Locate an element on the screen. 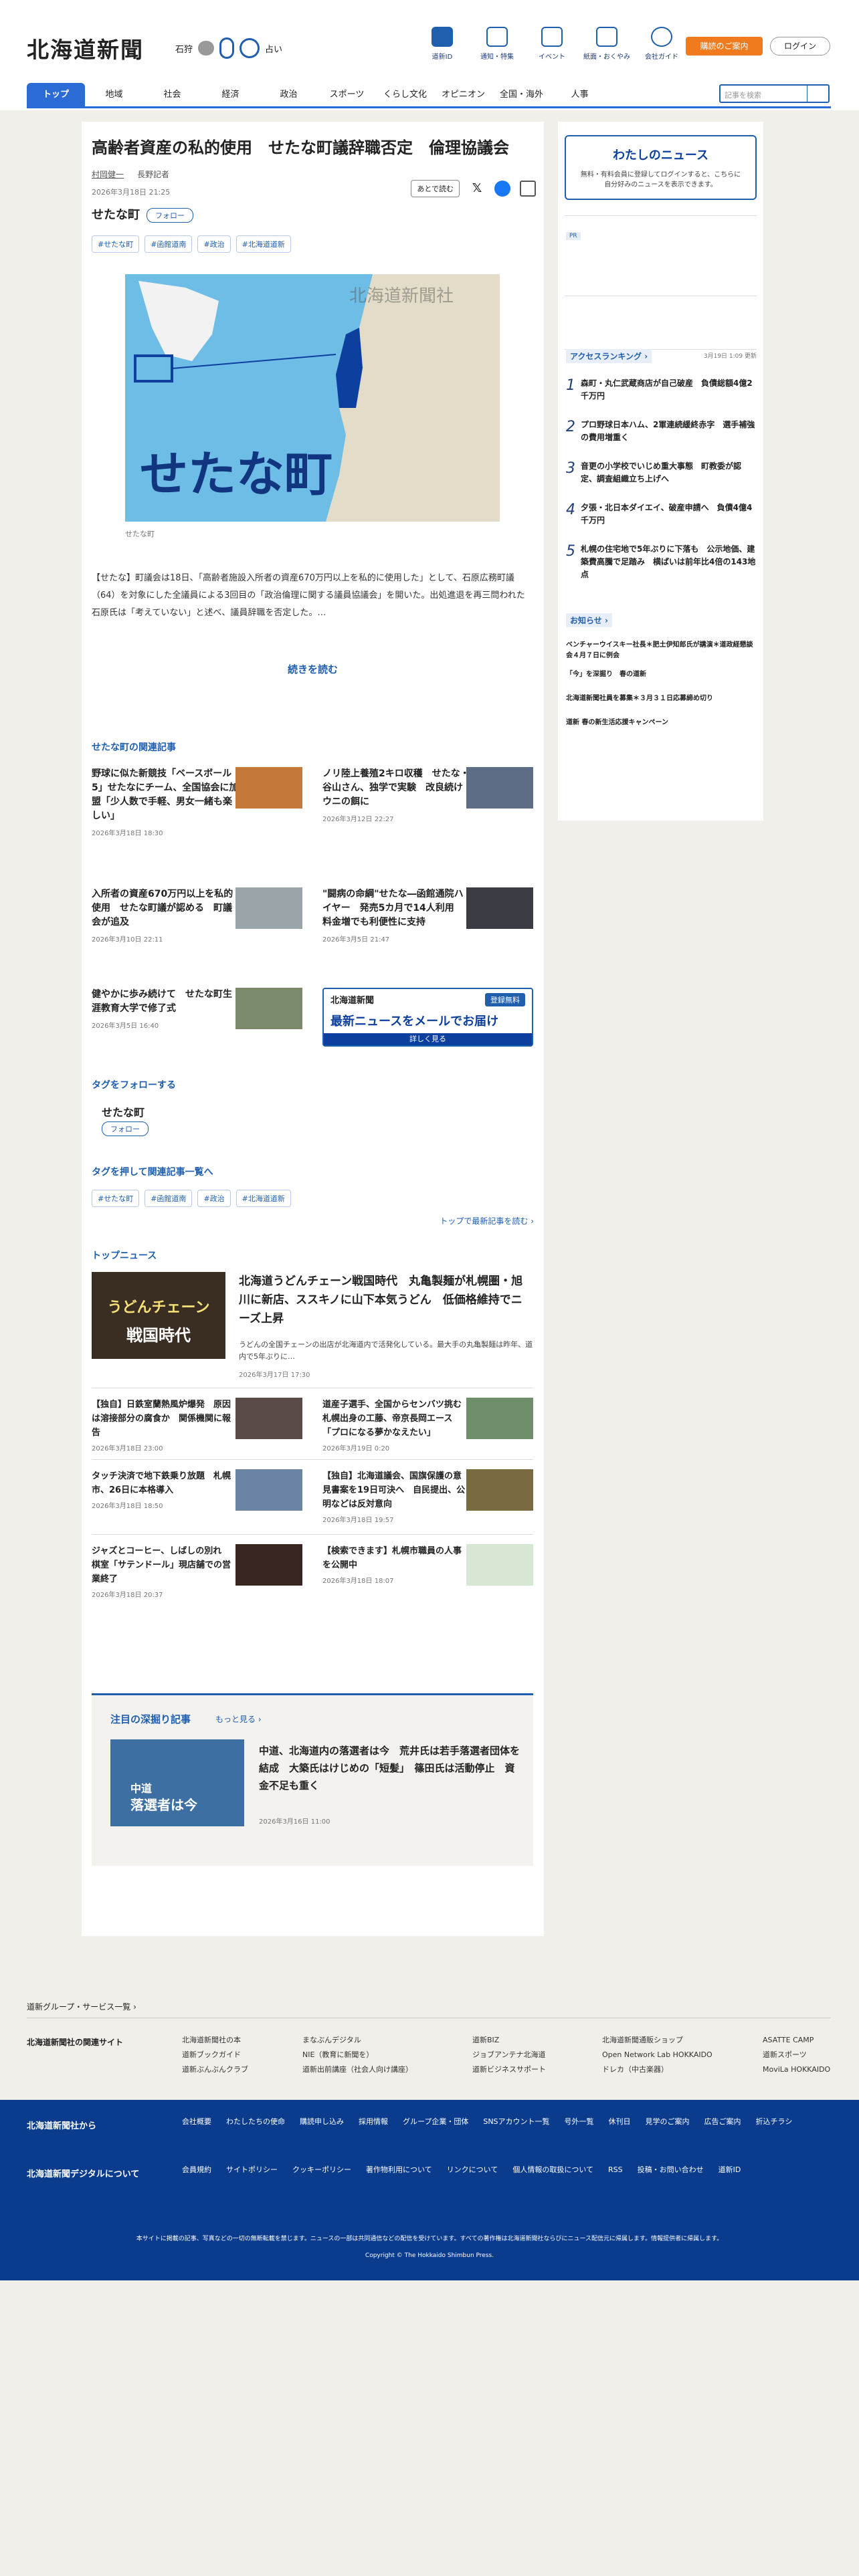 Image resolution: width=859 pixels, height=2576 pixels. tab-culture: くらし文化 is located at coordinates (405, 95).